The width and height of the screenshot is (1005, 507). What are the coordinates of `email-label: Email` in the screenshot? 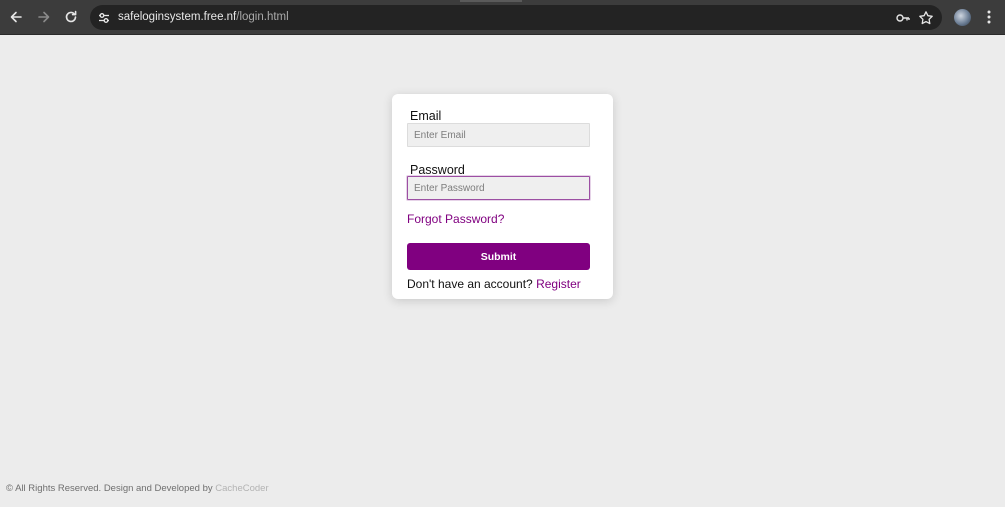 It's located at (426, 116).